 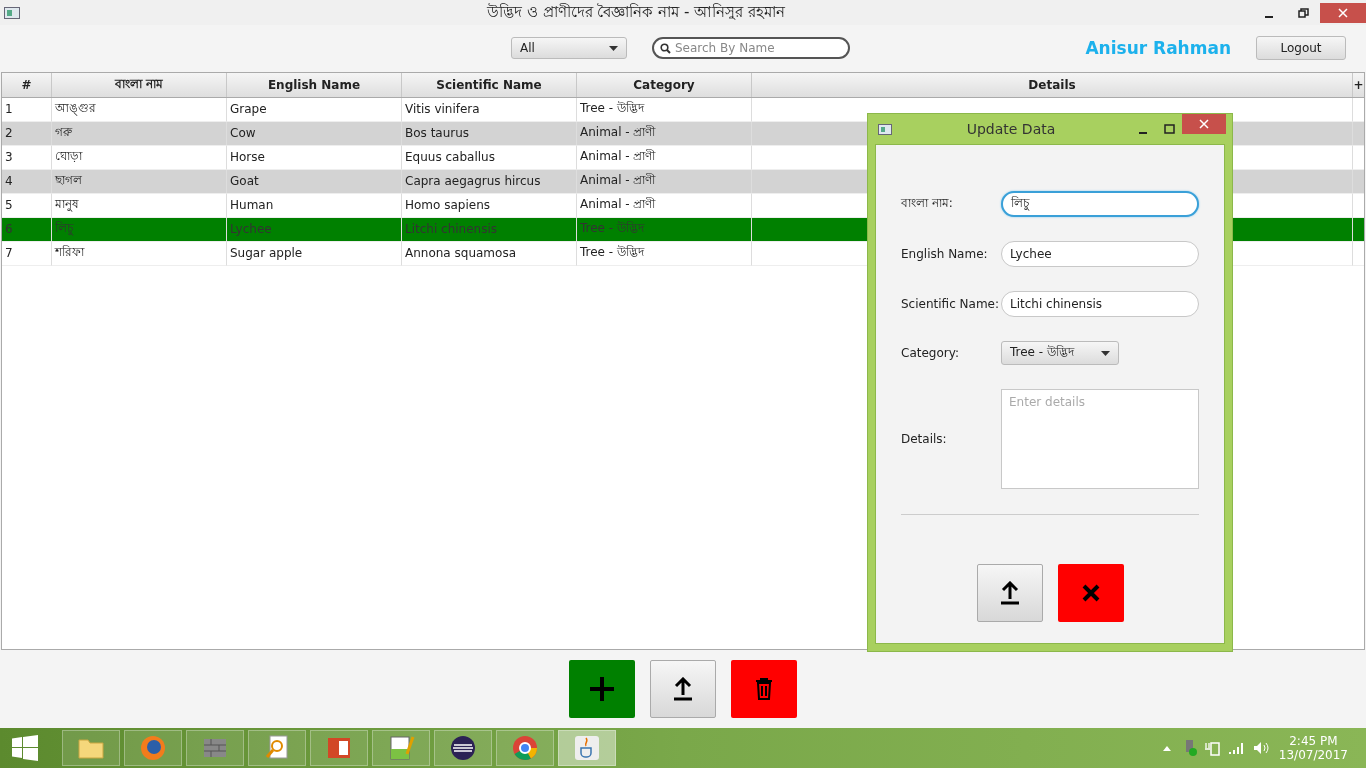 I want to click on restore-icon, so click(x=1303, y=12).